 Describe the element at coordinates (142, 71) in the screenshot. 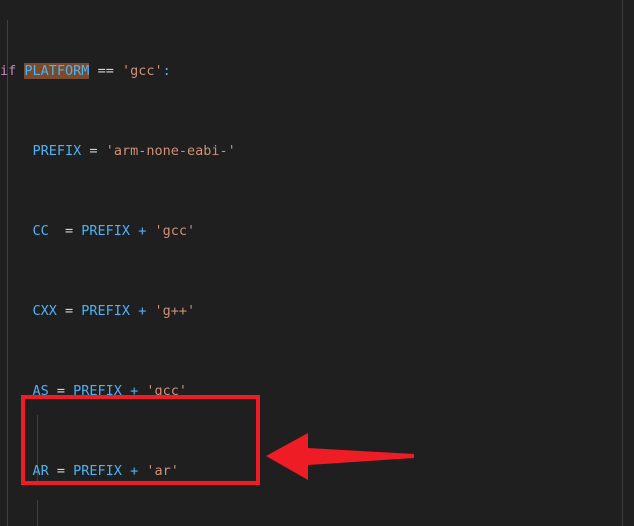

I see `string-literal: 'gcc'` at that location.